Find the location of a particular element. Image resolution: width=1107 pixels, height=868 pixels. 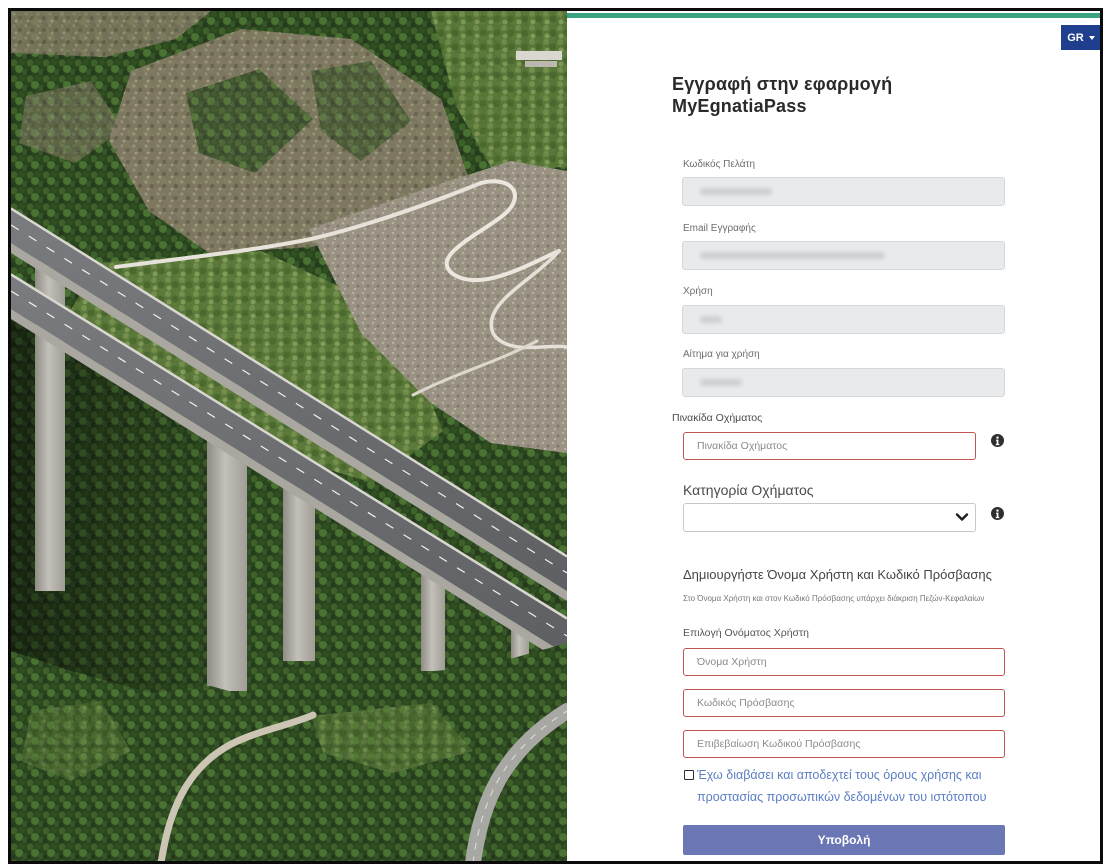

confirm-password-input is located at coordinates (844, 744).